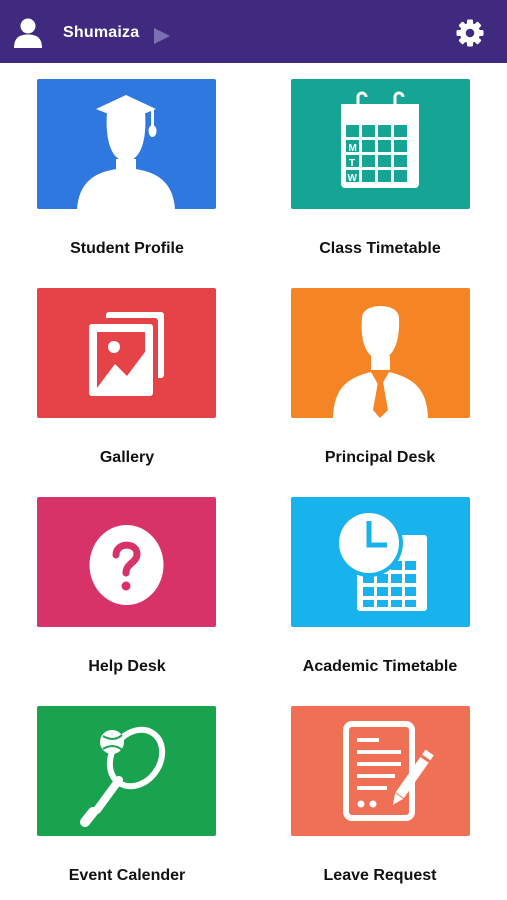 The height and width of the screenshot is (900, 507). Describe the element at coordinates (380, 249) in the screenshot. I see `class-timetable-label: Class Timetable` at that location.